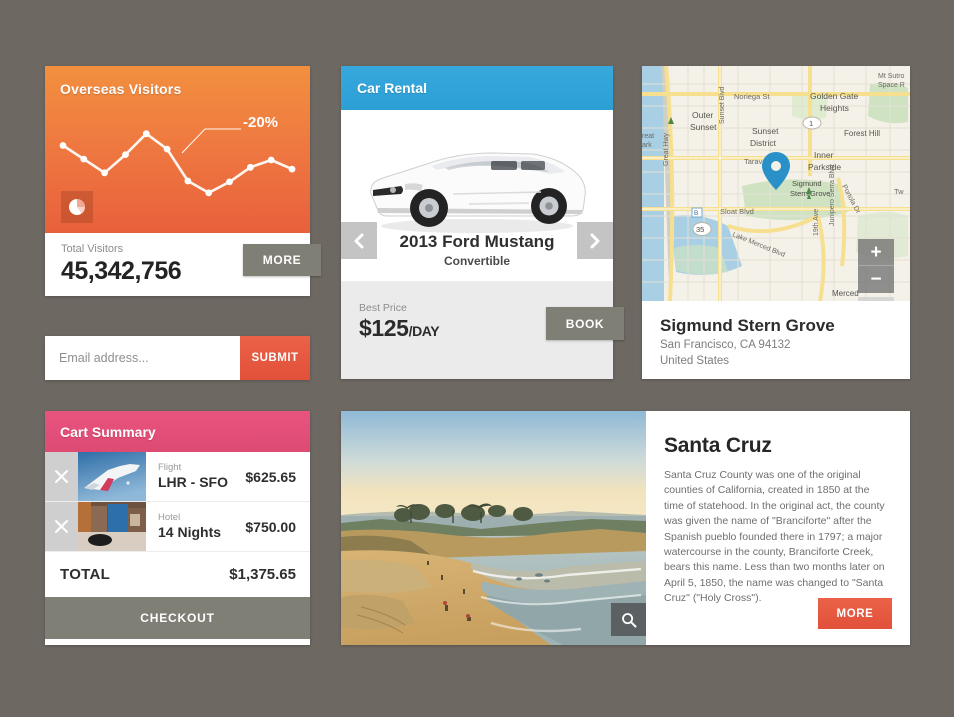 The image size is (954, 717). I want to click on svg-text: Tw, so click(899, 191).